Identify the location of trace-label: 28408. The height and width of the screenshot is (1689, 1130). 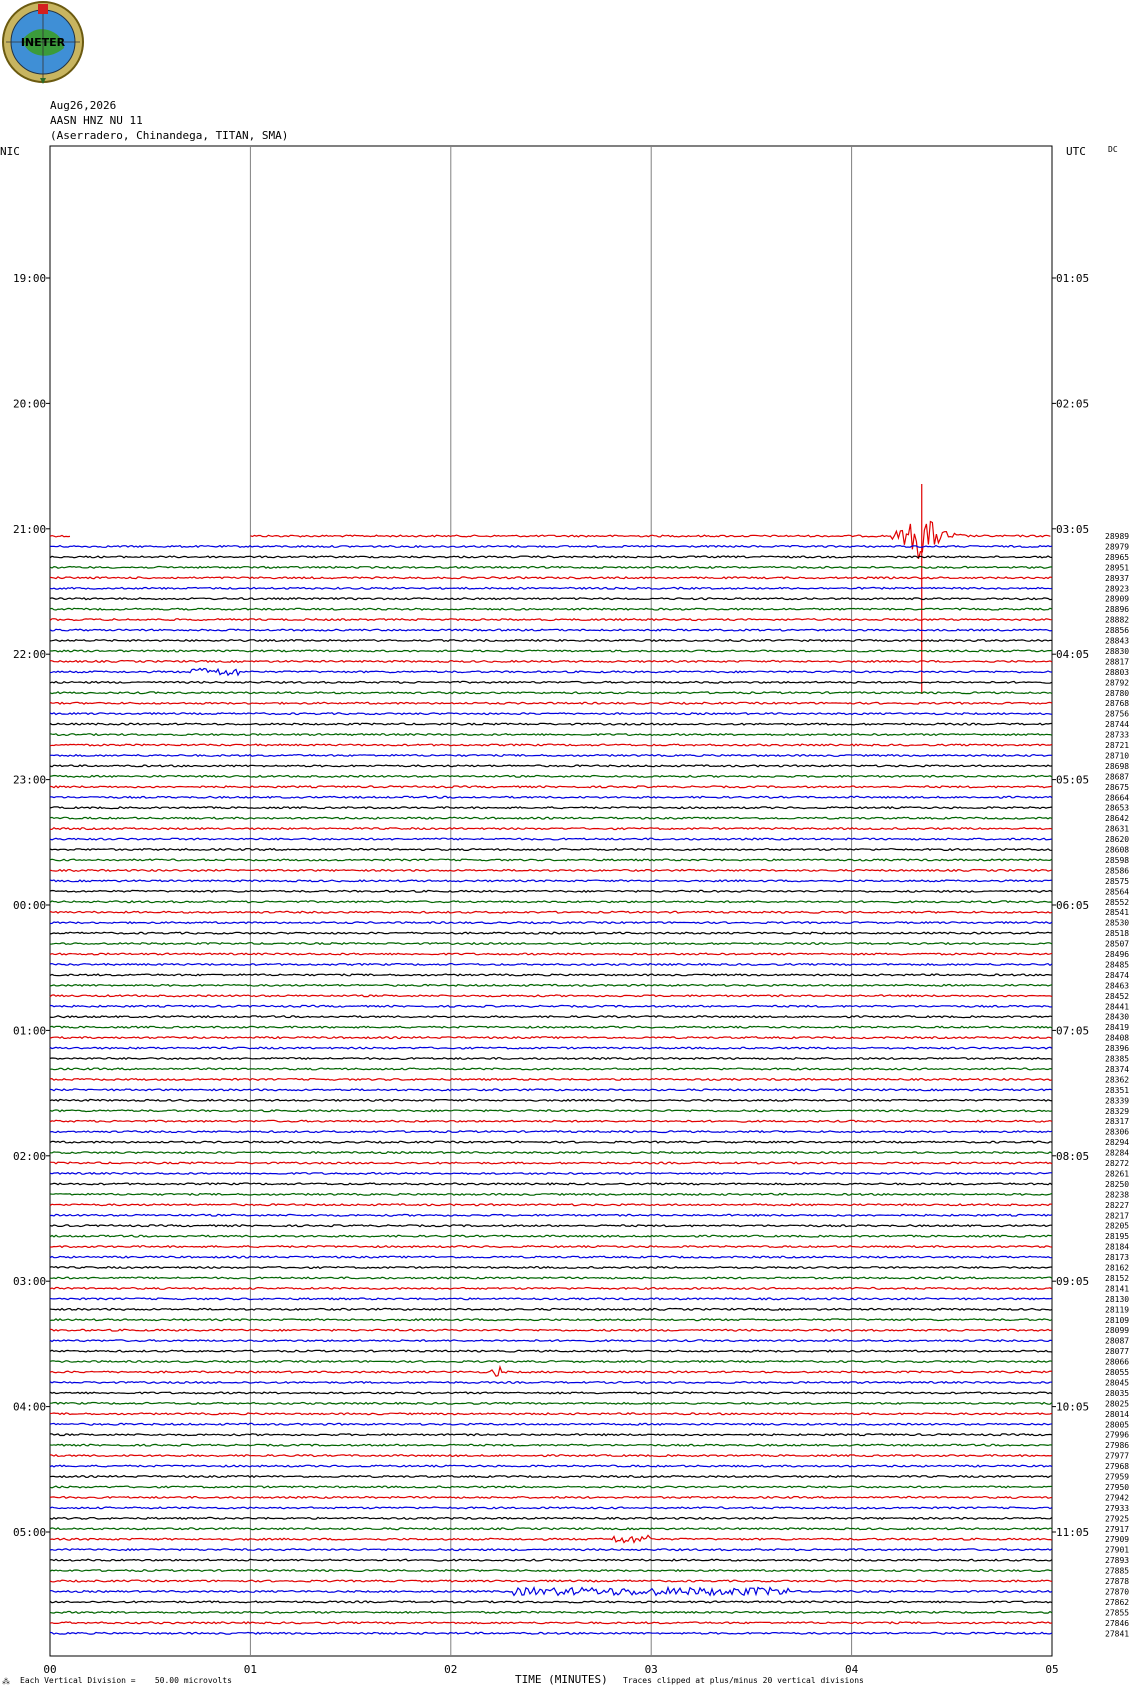
(1117, 1038).